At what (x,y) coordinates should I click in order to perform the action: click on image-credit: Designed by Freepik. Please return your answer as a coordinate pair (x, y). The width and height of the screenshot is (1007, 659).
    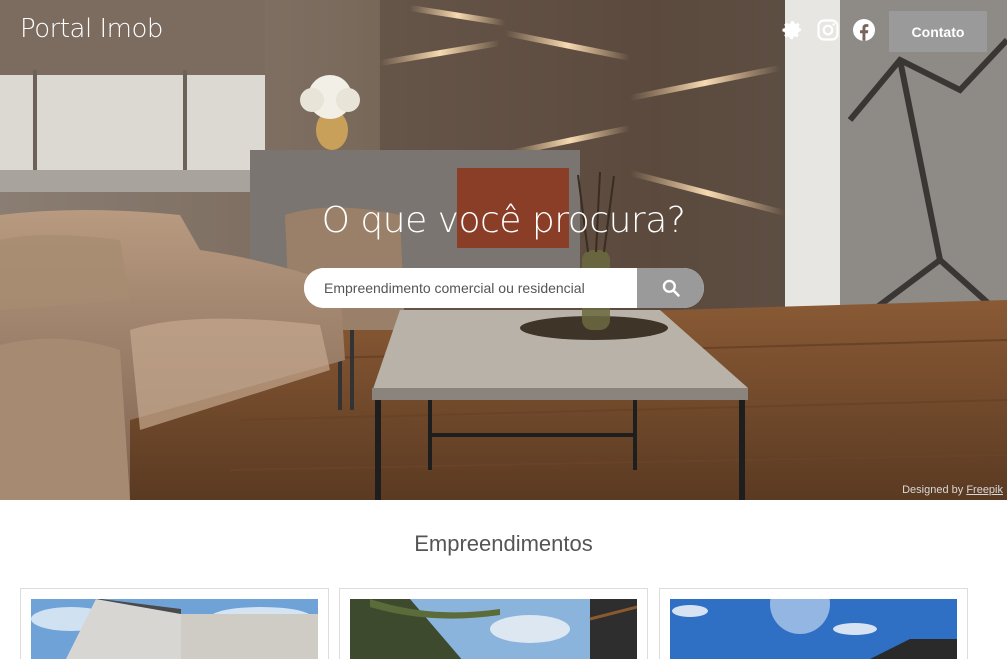
    Looking at the image, I should click on (952, 490).